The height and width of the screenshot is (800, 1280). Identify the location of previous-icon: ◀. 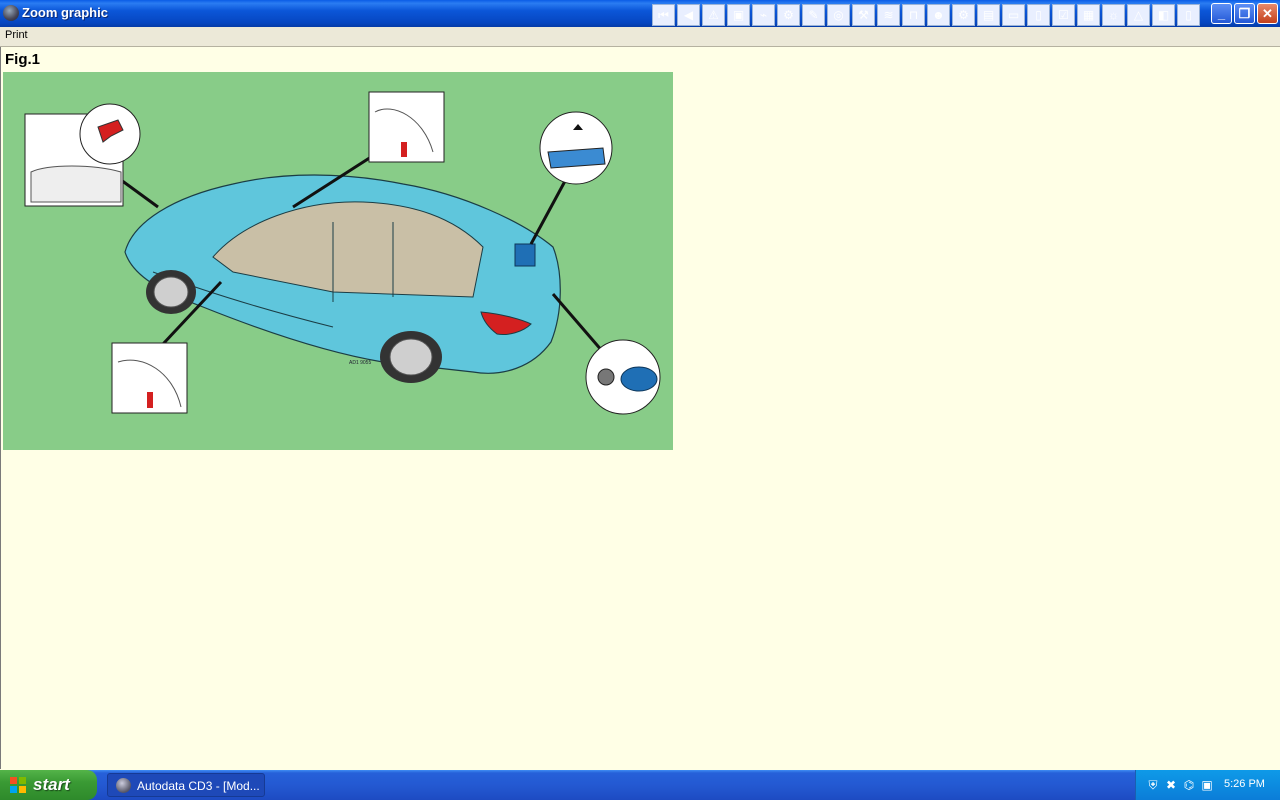
(688, 15).